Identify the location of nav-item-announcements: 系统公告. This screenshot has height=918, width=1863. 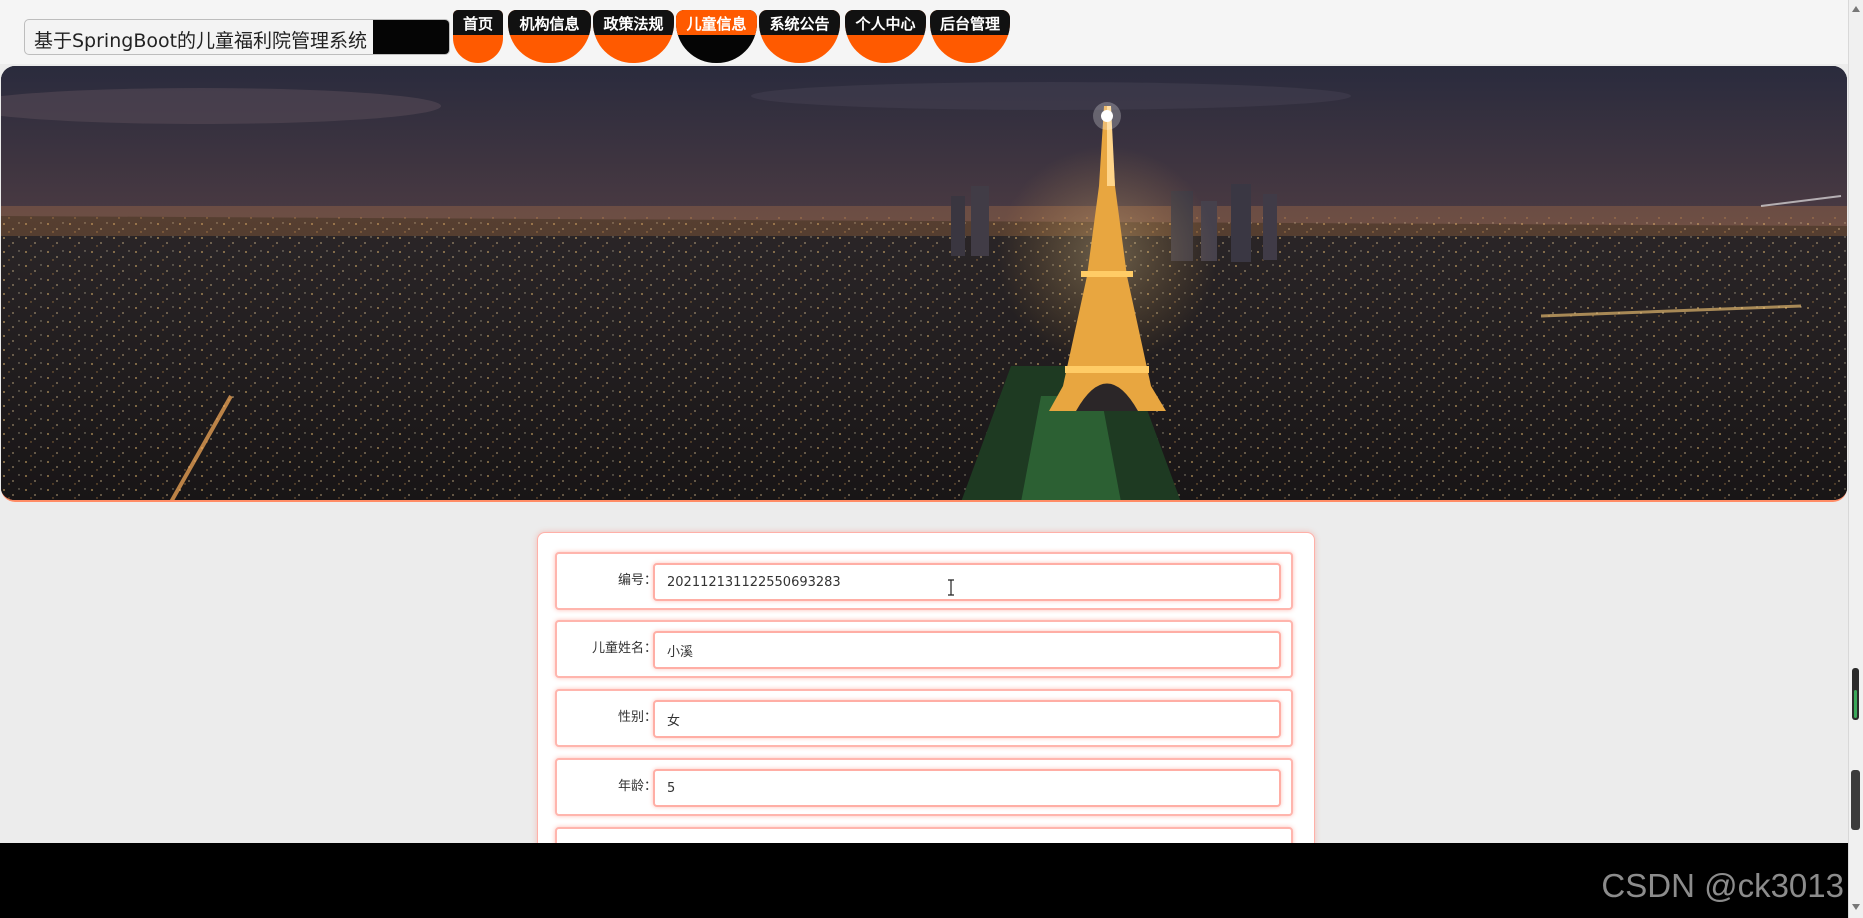
(799, 36).